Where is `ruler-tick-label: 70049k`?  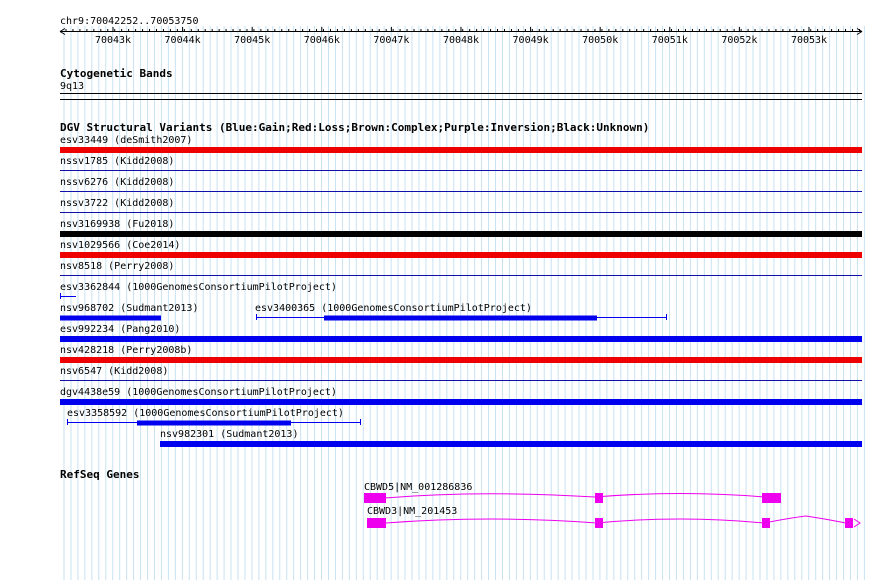
ruler-tick-label: 70049k is located at coordinates (530, 40).